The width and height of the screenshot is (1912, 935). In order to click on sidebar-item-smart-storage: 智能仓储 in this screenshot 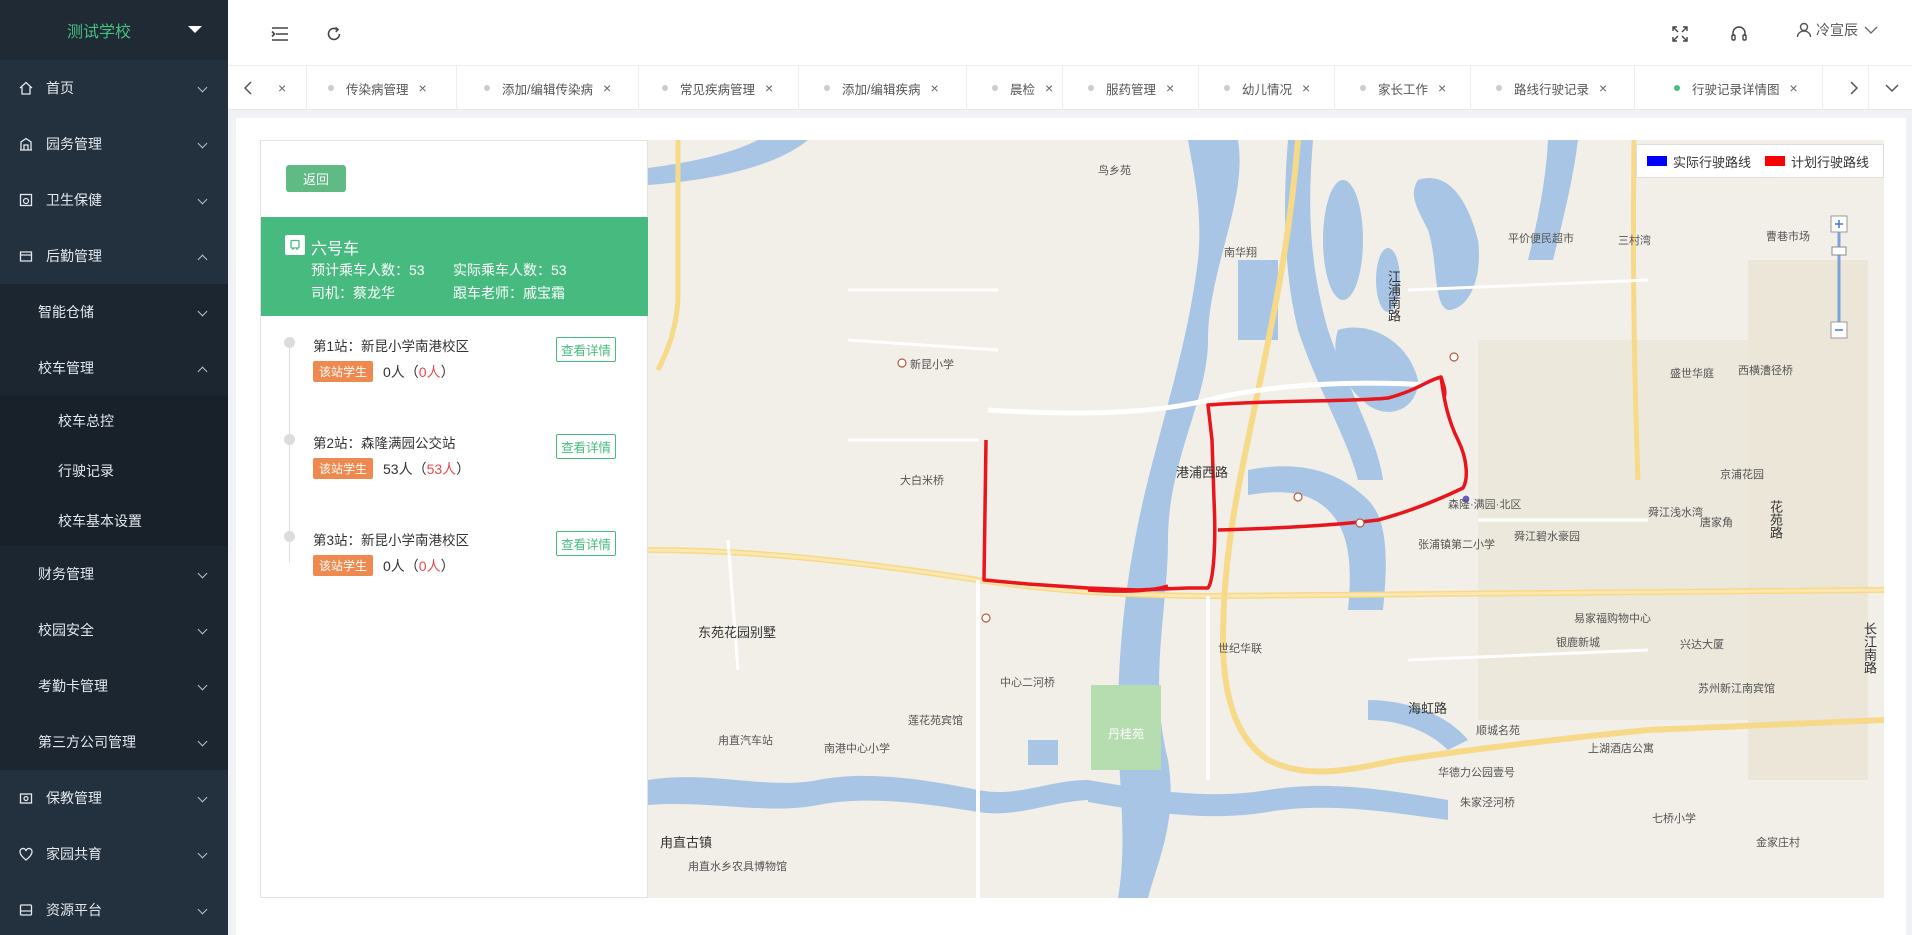, I will do `click(114, 312)`.